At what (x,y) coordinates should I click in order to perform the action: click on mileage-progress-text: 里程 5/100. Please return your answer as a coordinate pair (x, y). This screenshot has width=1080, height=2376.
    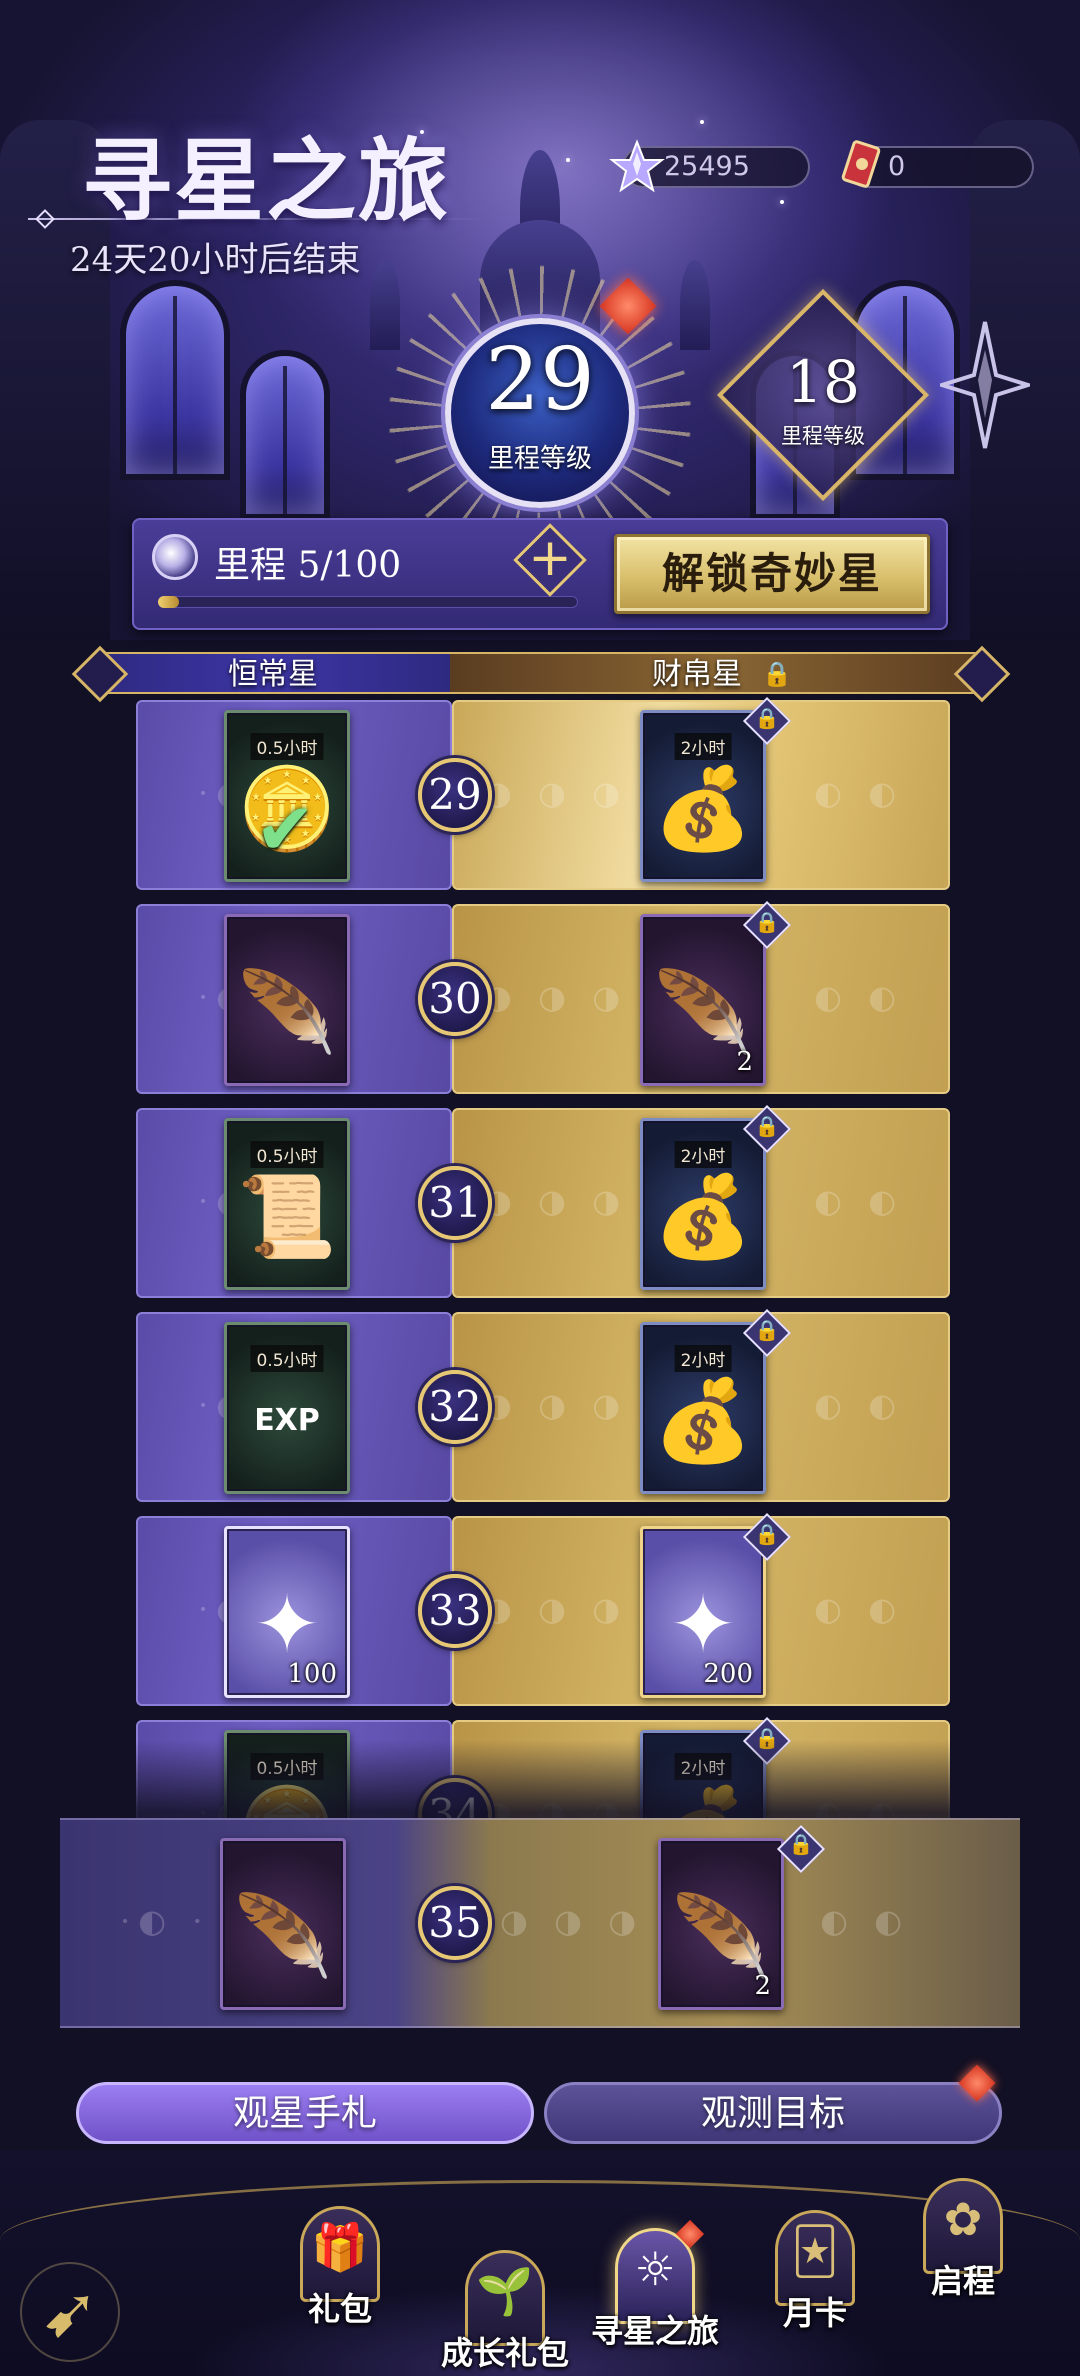
    Looking at the image, I should click on (308, 565).